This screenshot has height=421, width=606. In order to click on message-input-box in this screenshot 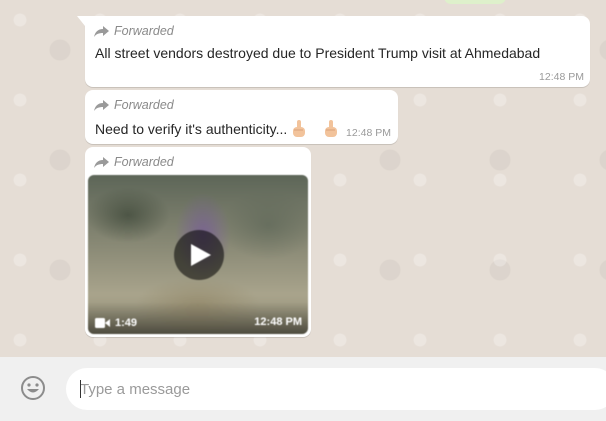, I will do `click(336, 389)`.